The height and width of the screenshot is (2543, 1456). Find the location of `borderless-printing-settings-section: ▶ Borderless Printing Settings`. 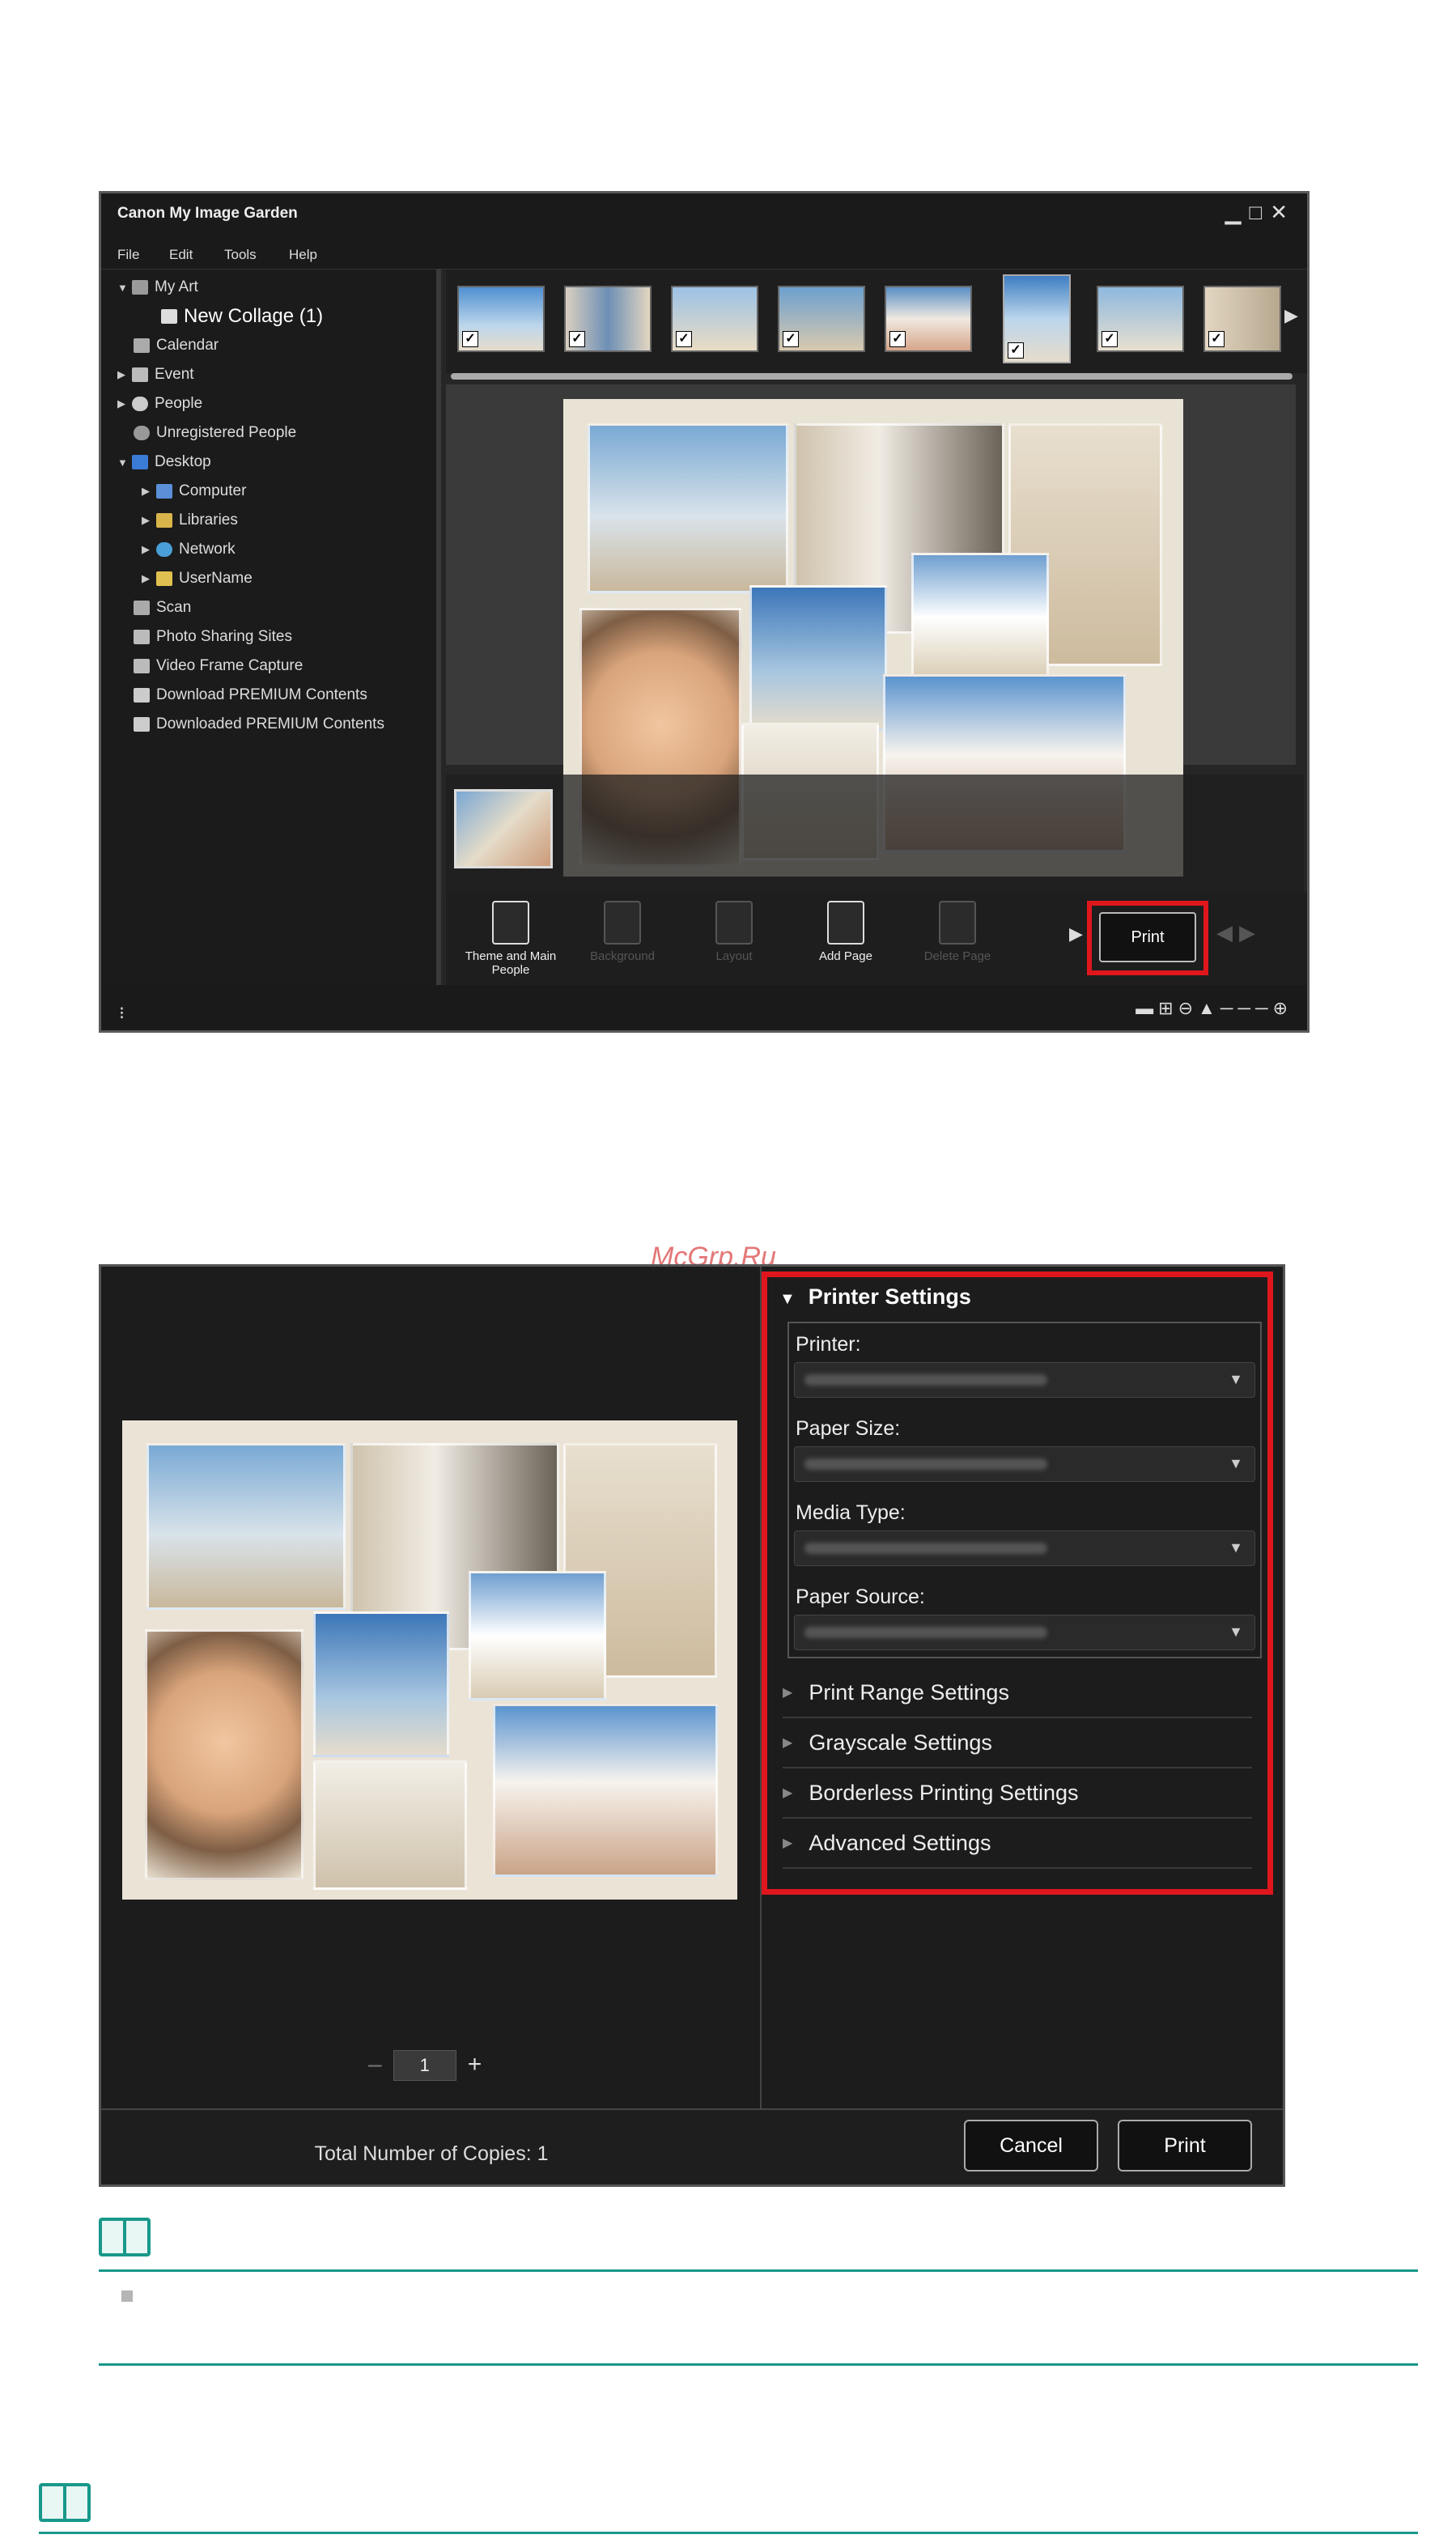

borderless-printing-settings-section: ▶ Borderless Printing Settings is located at coordinates (1017, 1793).